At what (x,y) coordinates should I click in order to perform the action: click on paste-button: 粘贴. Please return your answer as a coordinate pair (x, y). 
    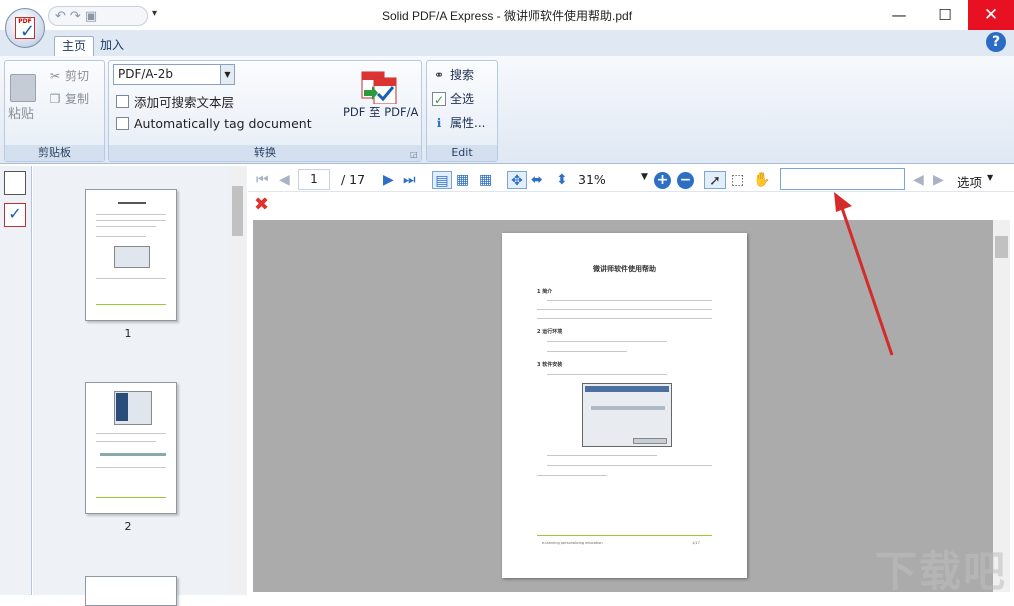
    Looking at the image, I should click on (21, 112).